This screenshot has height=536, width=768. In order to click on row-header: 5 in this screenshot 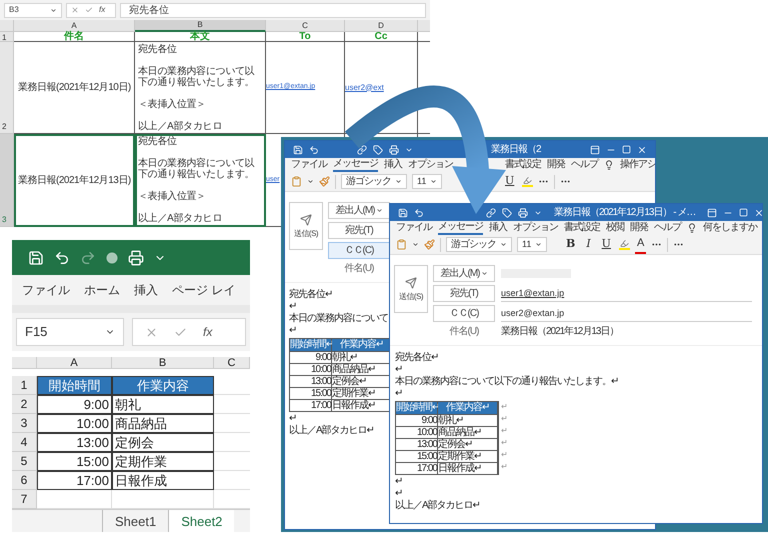, I will do `click(24, 461)`.